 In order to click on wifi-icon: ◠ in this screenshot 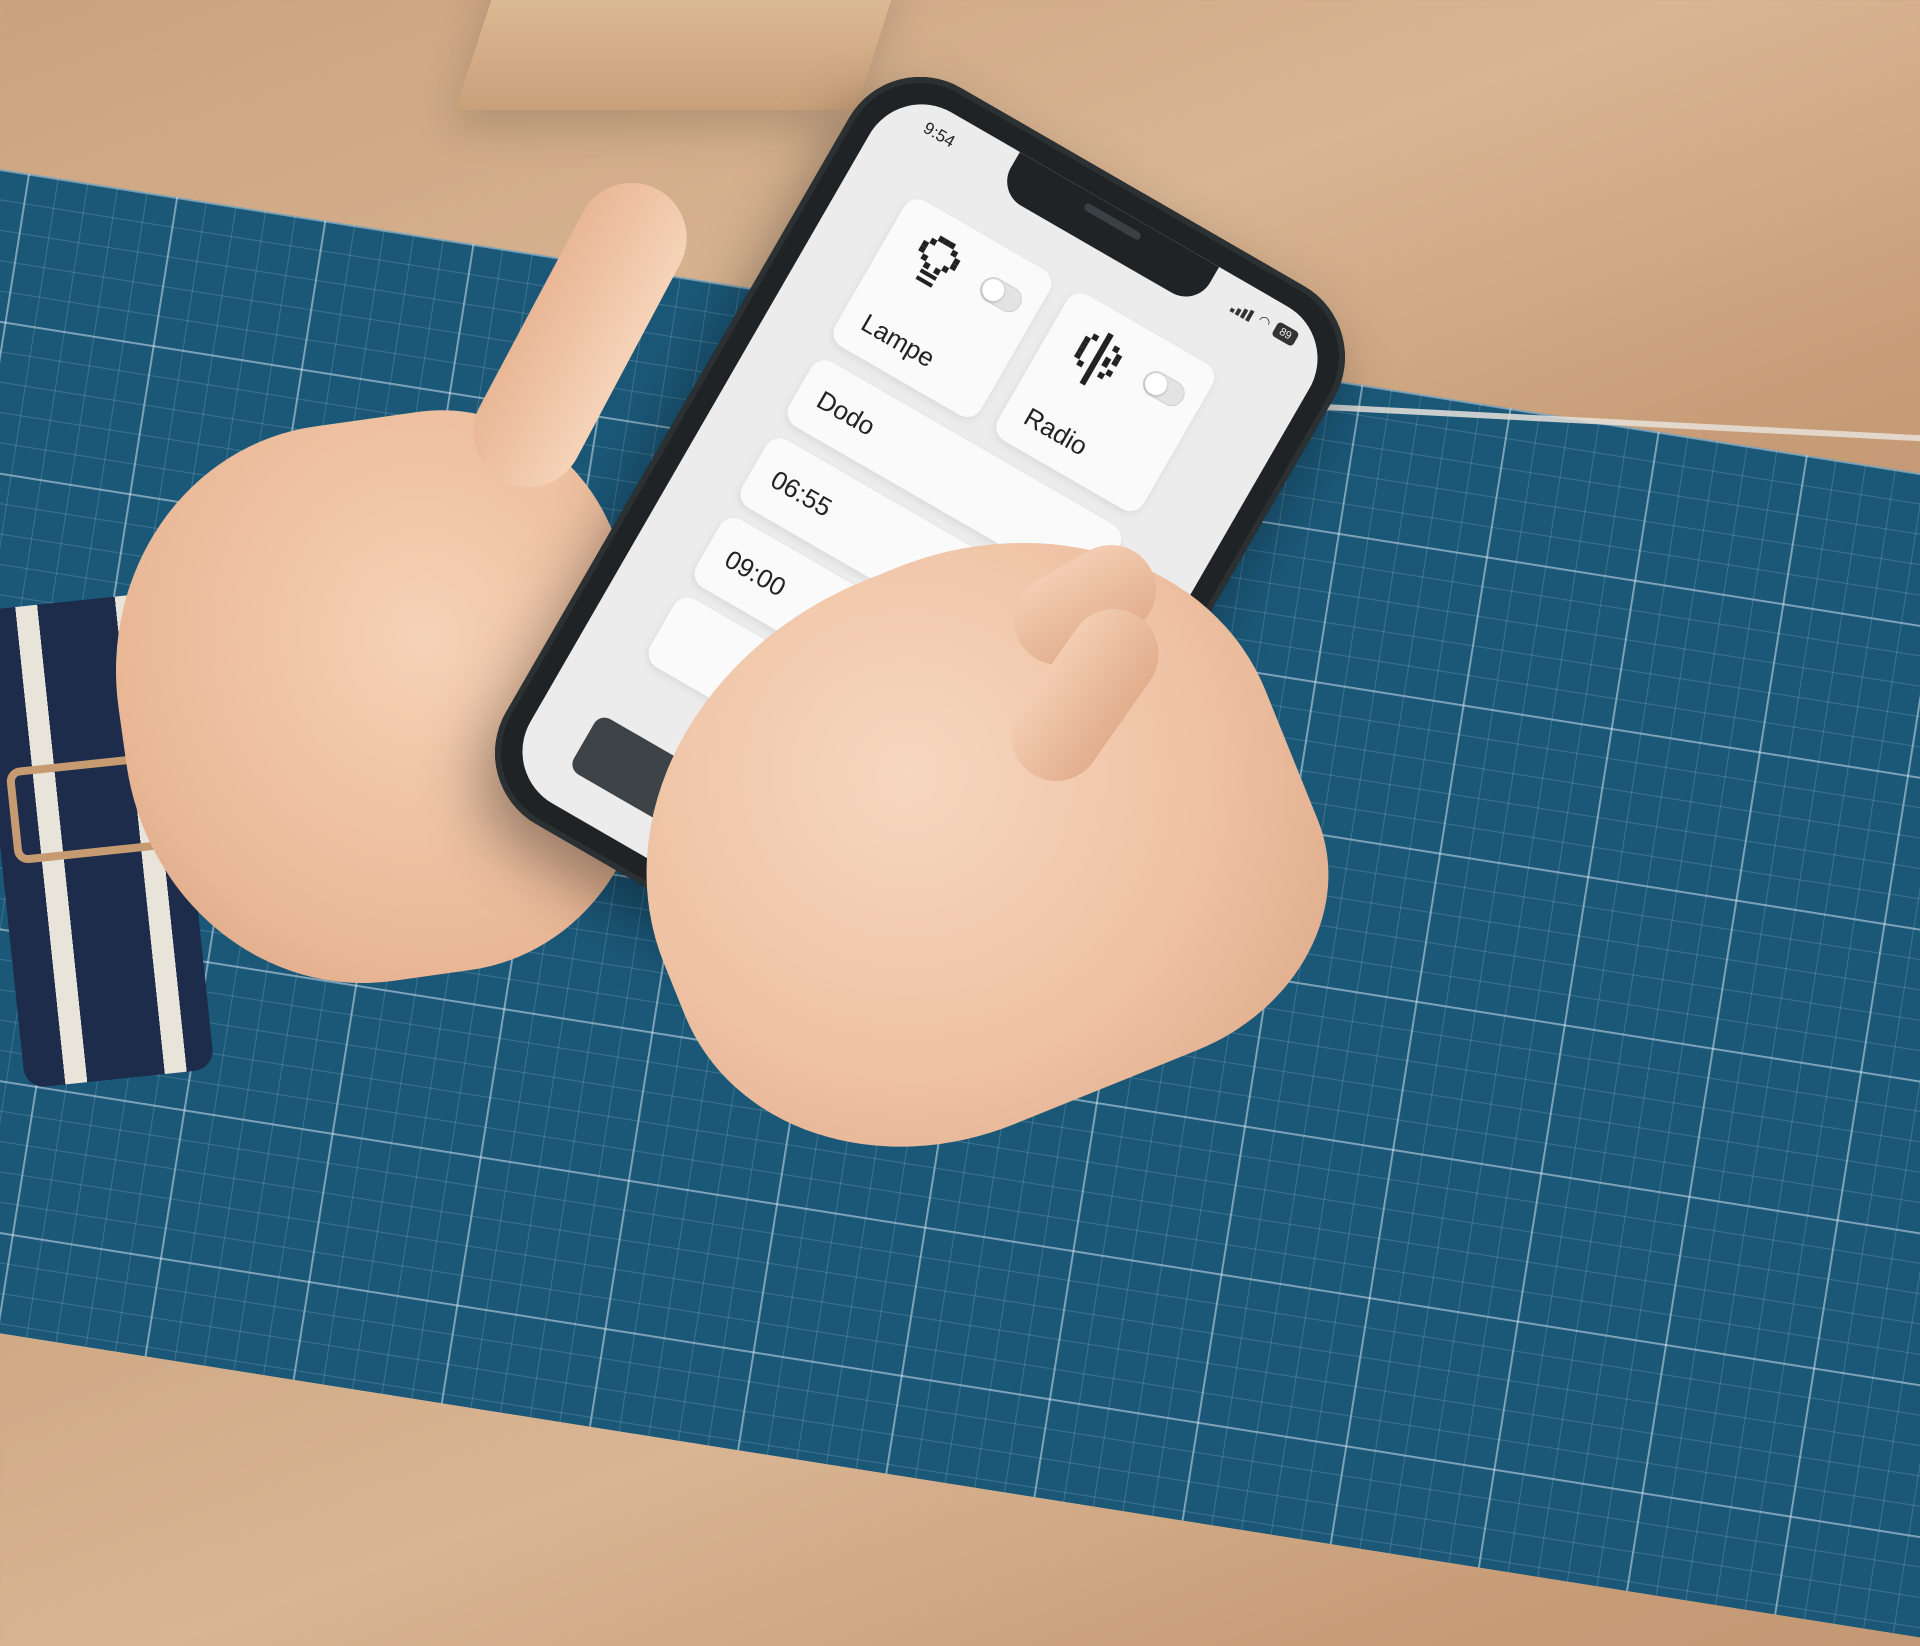, I will do `click(1265, 321)`.